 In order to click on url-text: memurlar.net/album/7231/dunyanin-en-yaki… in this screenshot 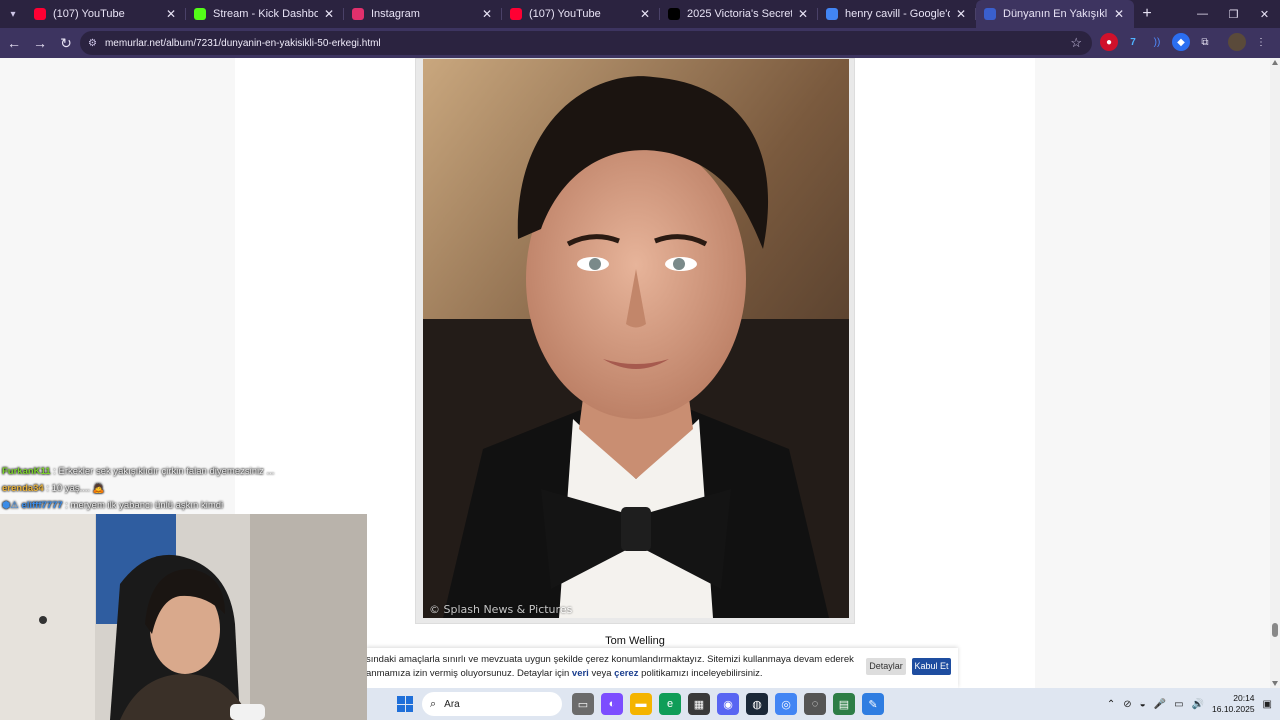, I will do `click(242, 43)`.